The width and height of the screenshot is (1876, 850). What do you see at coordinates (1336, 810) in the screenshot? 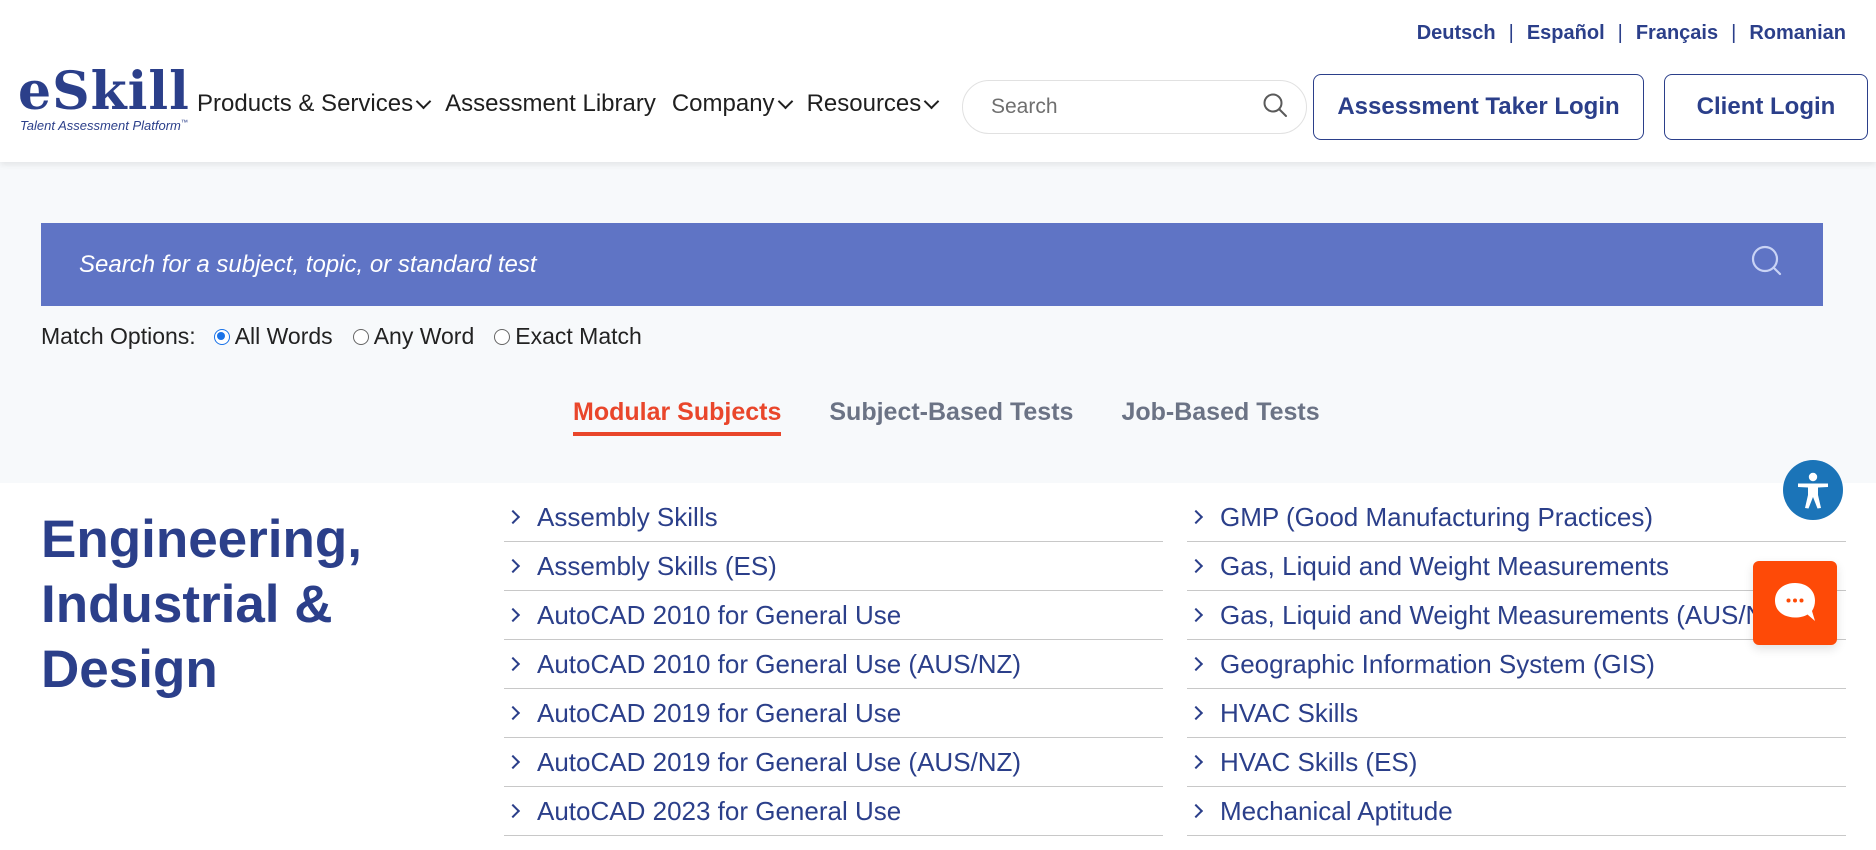
I see `list-item-label: Mechanical Aptitude` at bounding box center [1336, 810].